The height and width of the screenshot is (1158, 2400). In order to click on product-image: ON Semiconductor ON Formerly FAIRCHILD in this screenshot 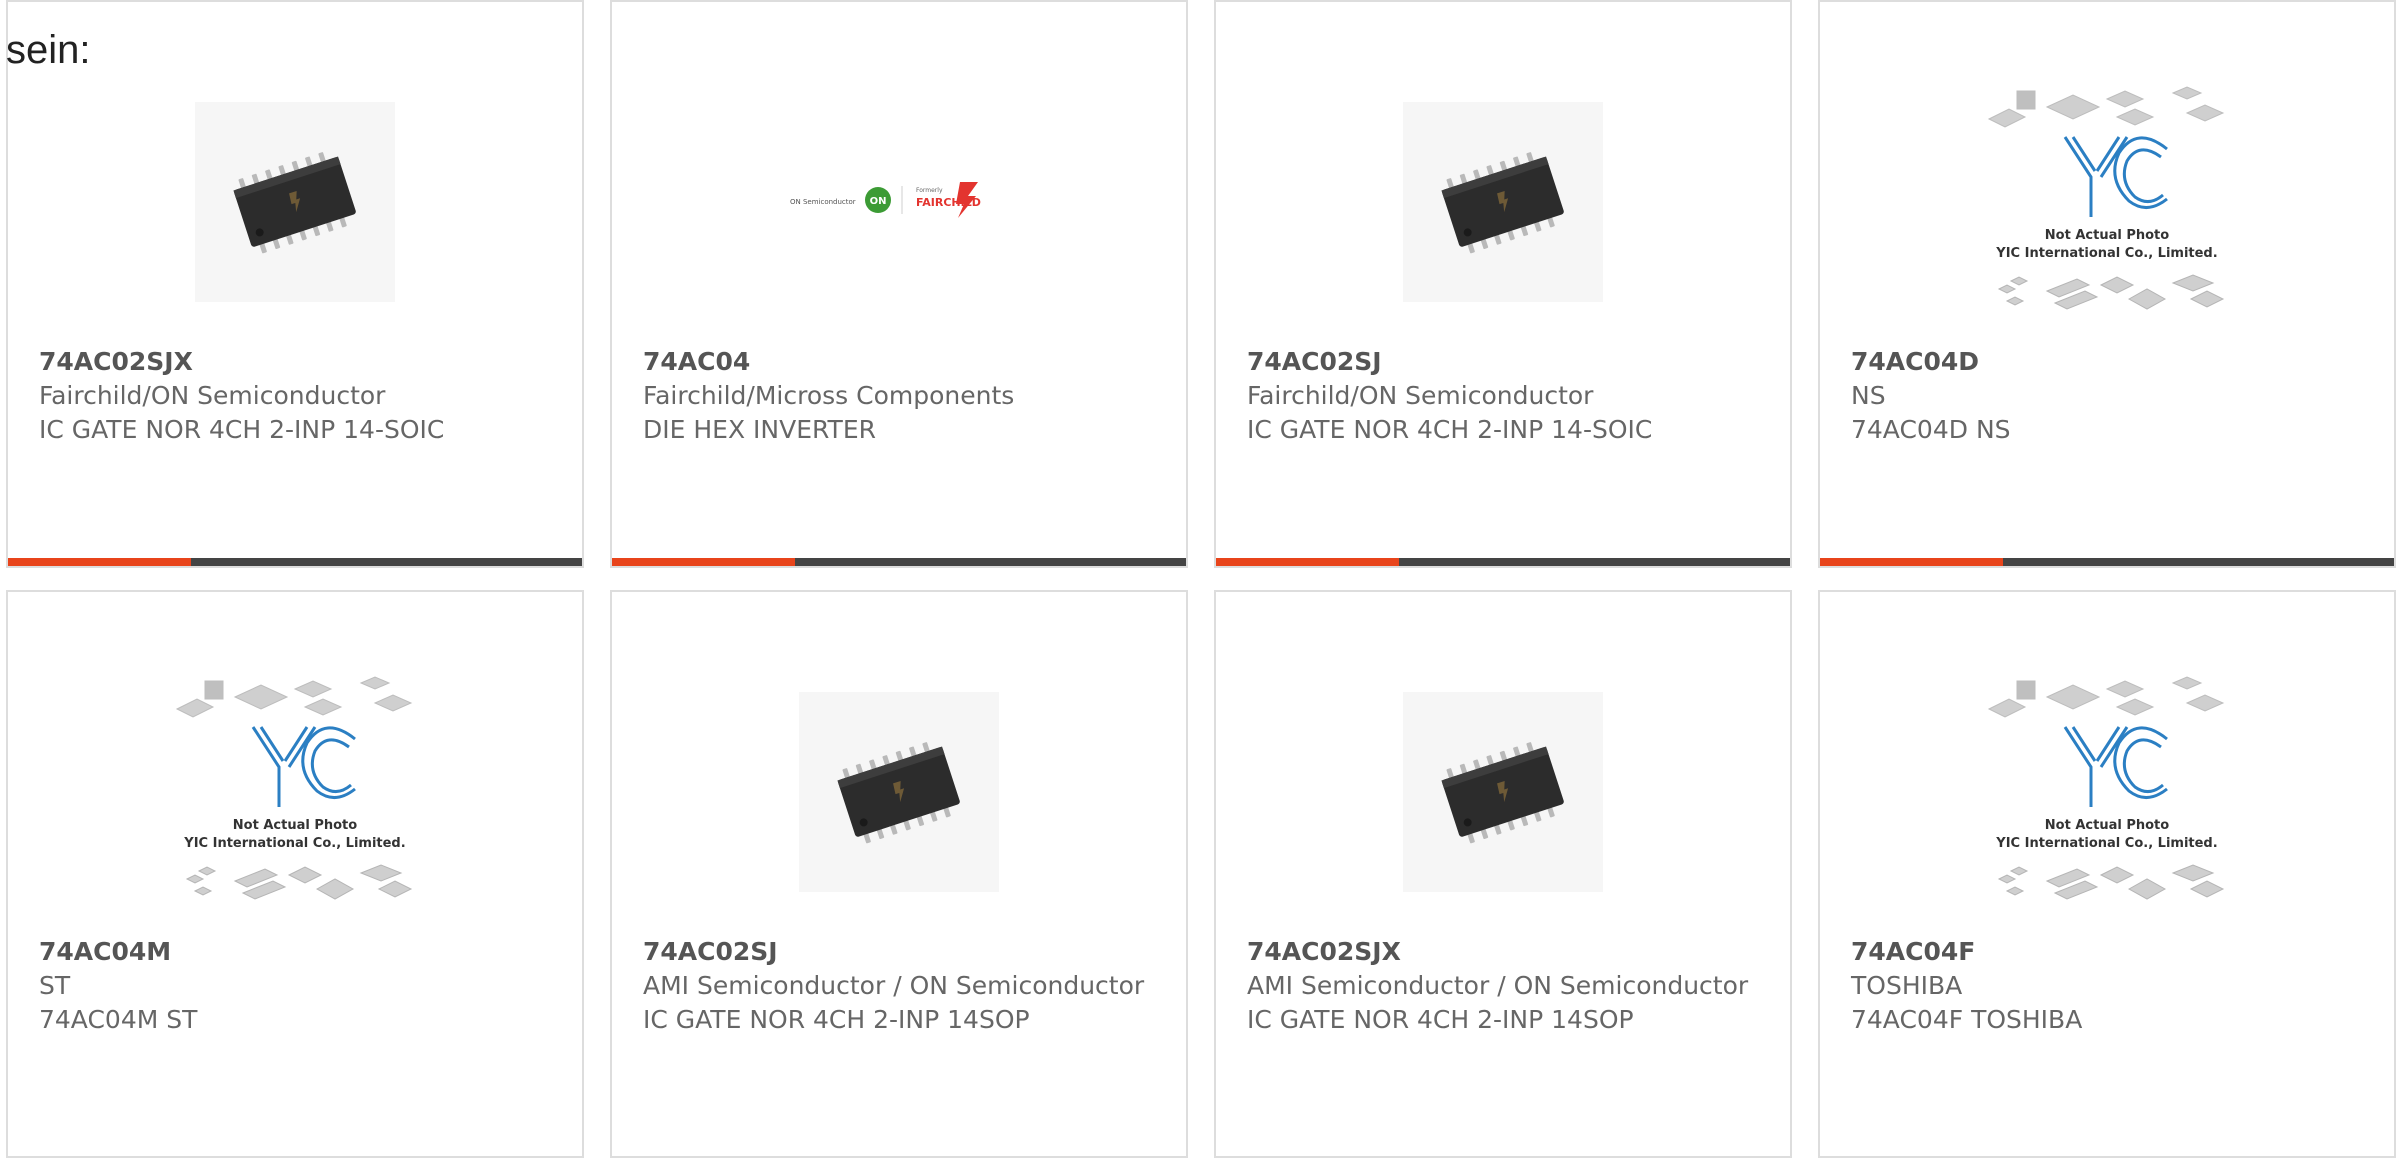, I will do `click(899, 202)`.